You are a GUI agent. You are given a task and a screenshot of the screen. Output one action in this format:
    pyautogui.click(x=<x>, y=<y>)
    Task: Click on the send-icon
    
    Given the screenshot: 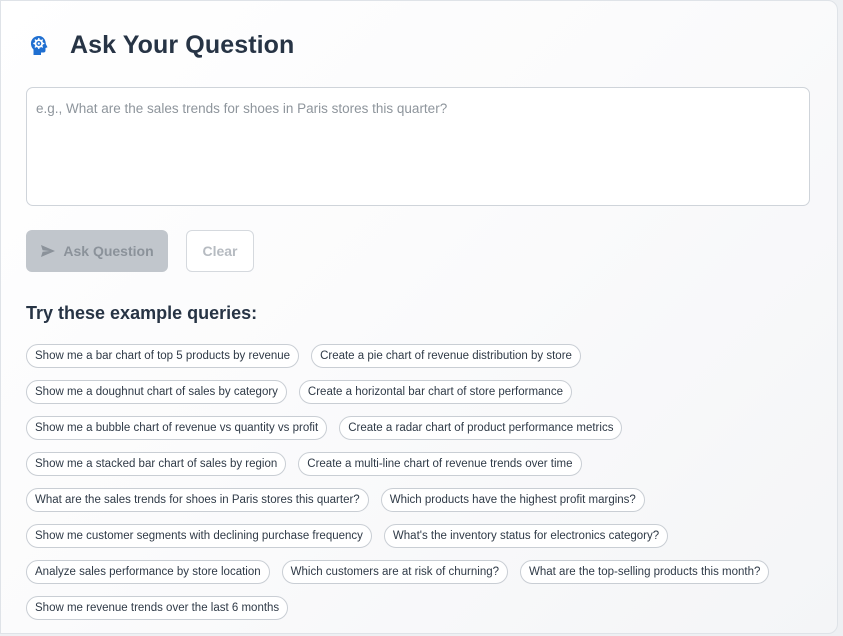 What is the action you would take?
    pyautogui.click(x=48, y=251)
    